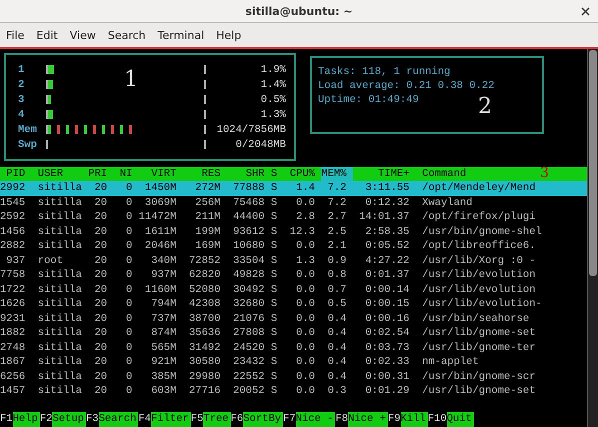  What do you see at coordinates (170, 419) in the screenshot?
I see `function-label: Filter` at bounding box center [170, 419].